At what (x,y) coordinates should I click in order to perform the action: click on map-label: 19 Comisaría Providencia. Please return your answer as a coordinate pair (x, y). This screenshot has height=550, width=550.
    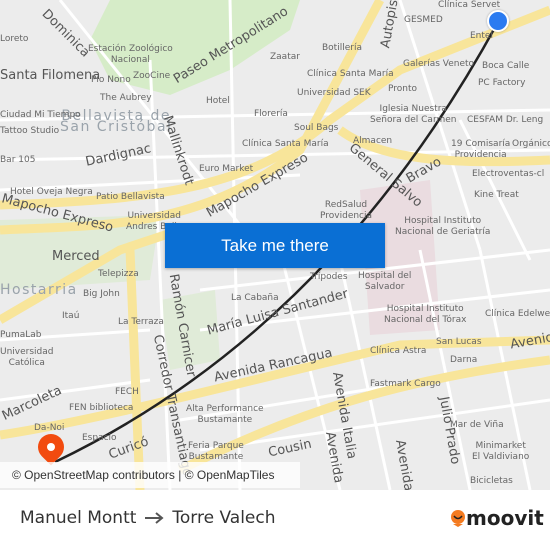
    Looking at the image, I should click on (481, 149).